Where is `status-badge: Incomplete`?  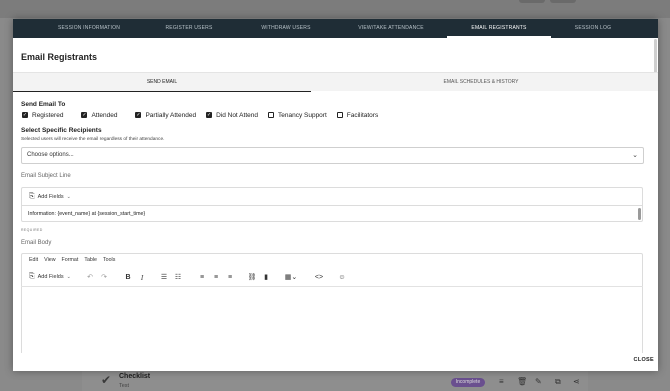 status-badge: Incomplete is located at coordinates (468, 382).